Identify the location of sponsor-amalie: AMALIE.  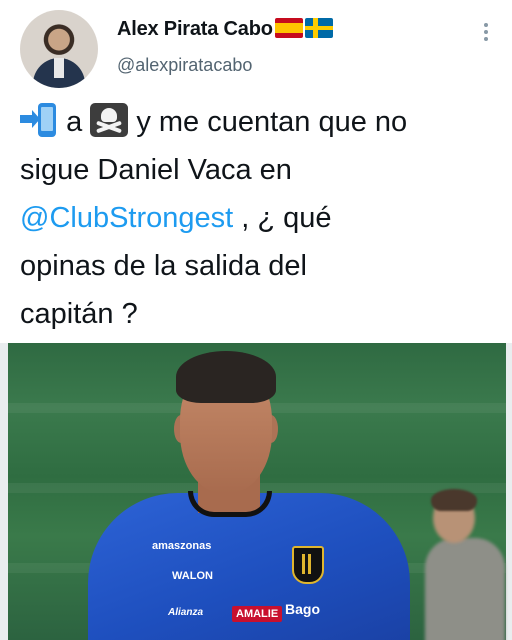
(257, 614).